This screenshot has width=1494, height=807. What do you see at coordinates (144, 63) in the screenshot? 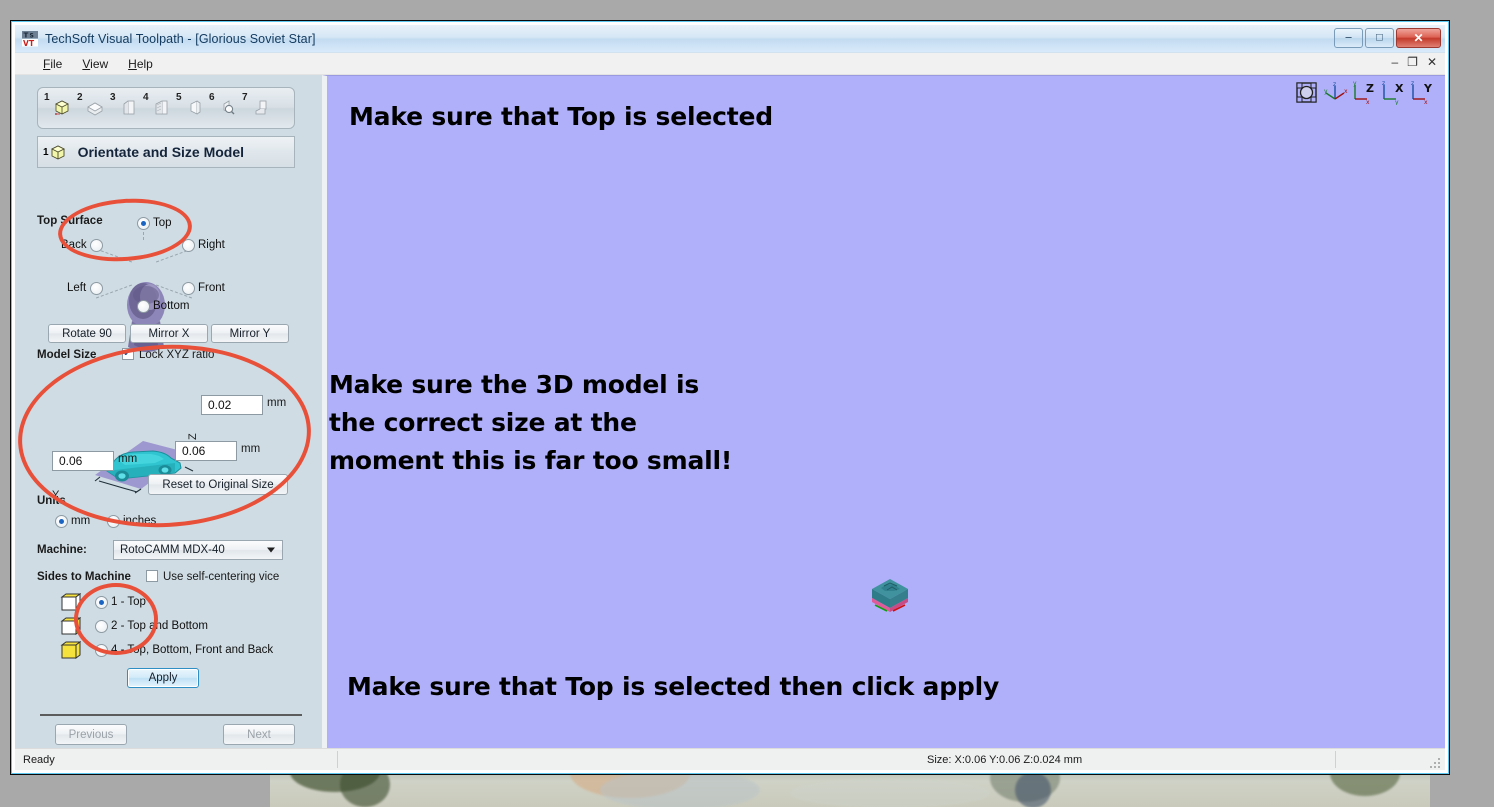
I see `menu-help-rest: elp` at bounding box center [144, 63].